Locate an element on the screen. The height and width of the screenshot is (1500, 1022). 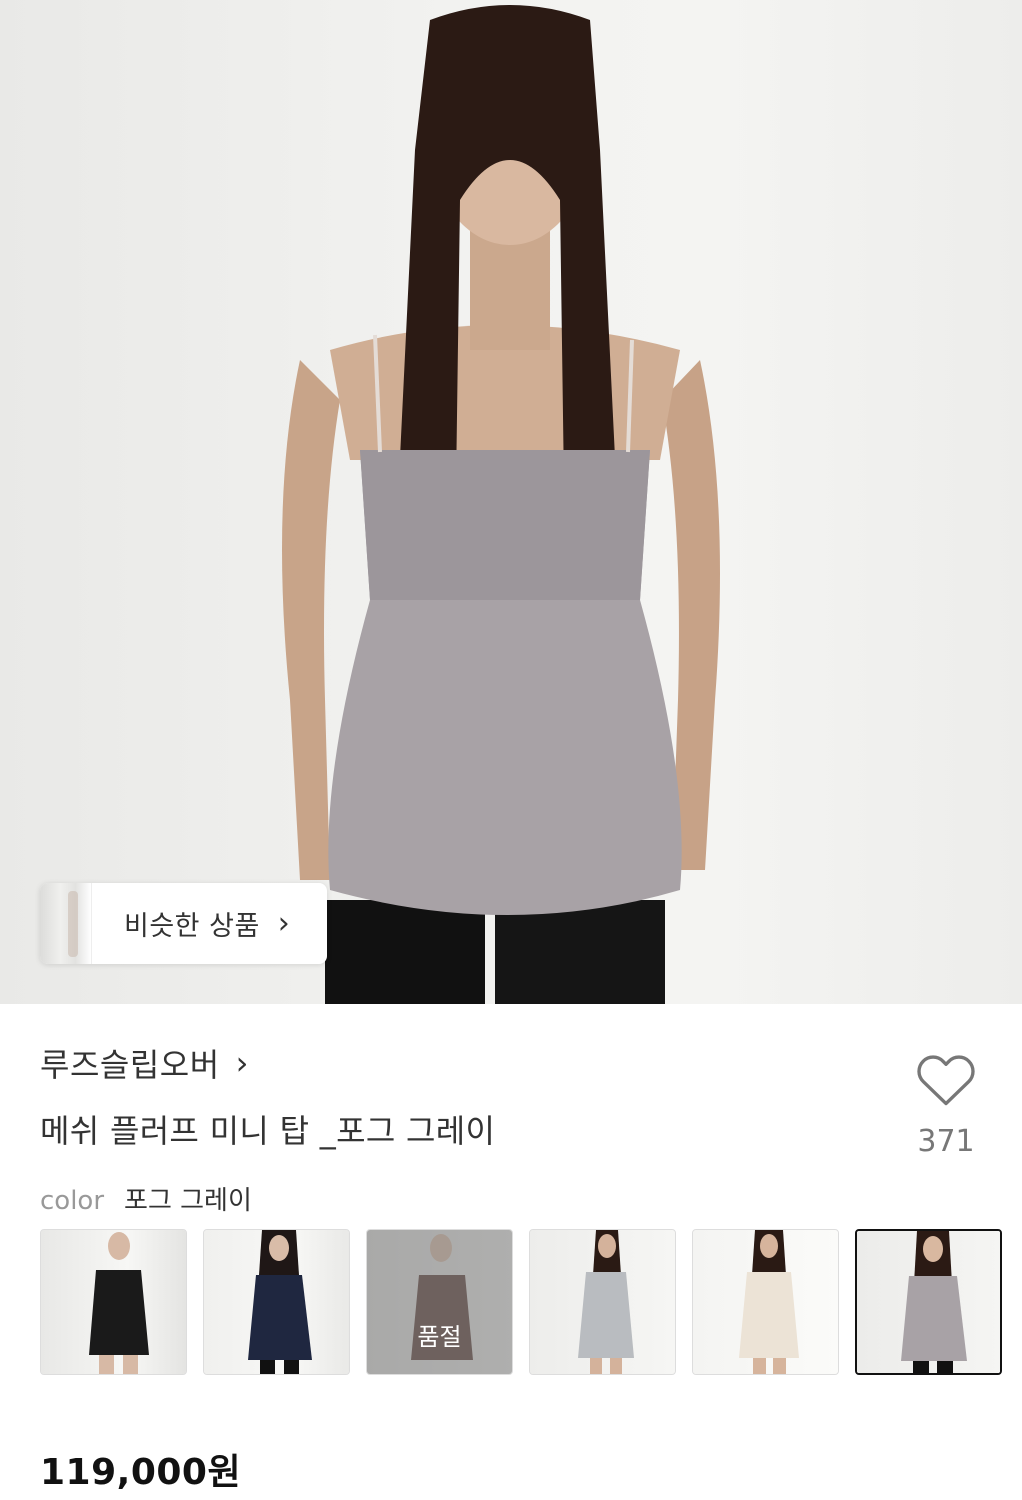
color-swatch-light-gray is located at coordinates (602, 1302).